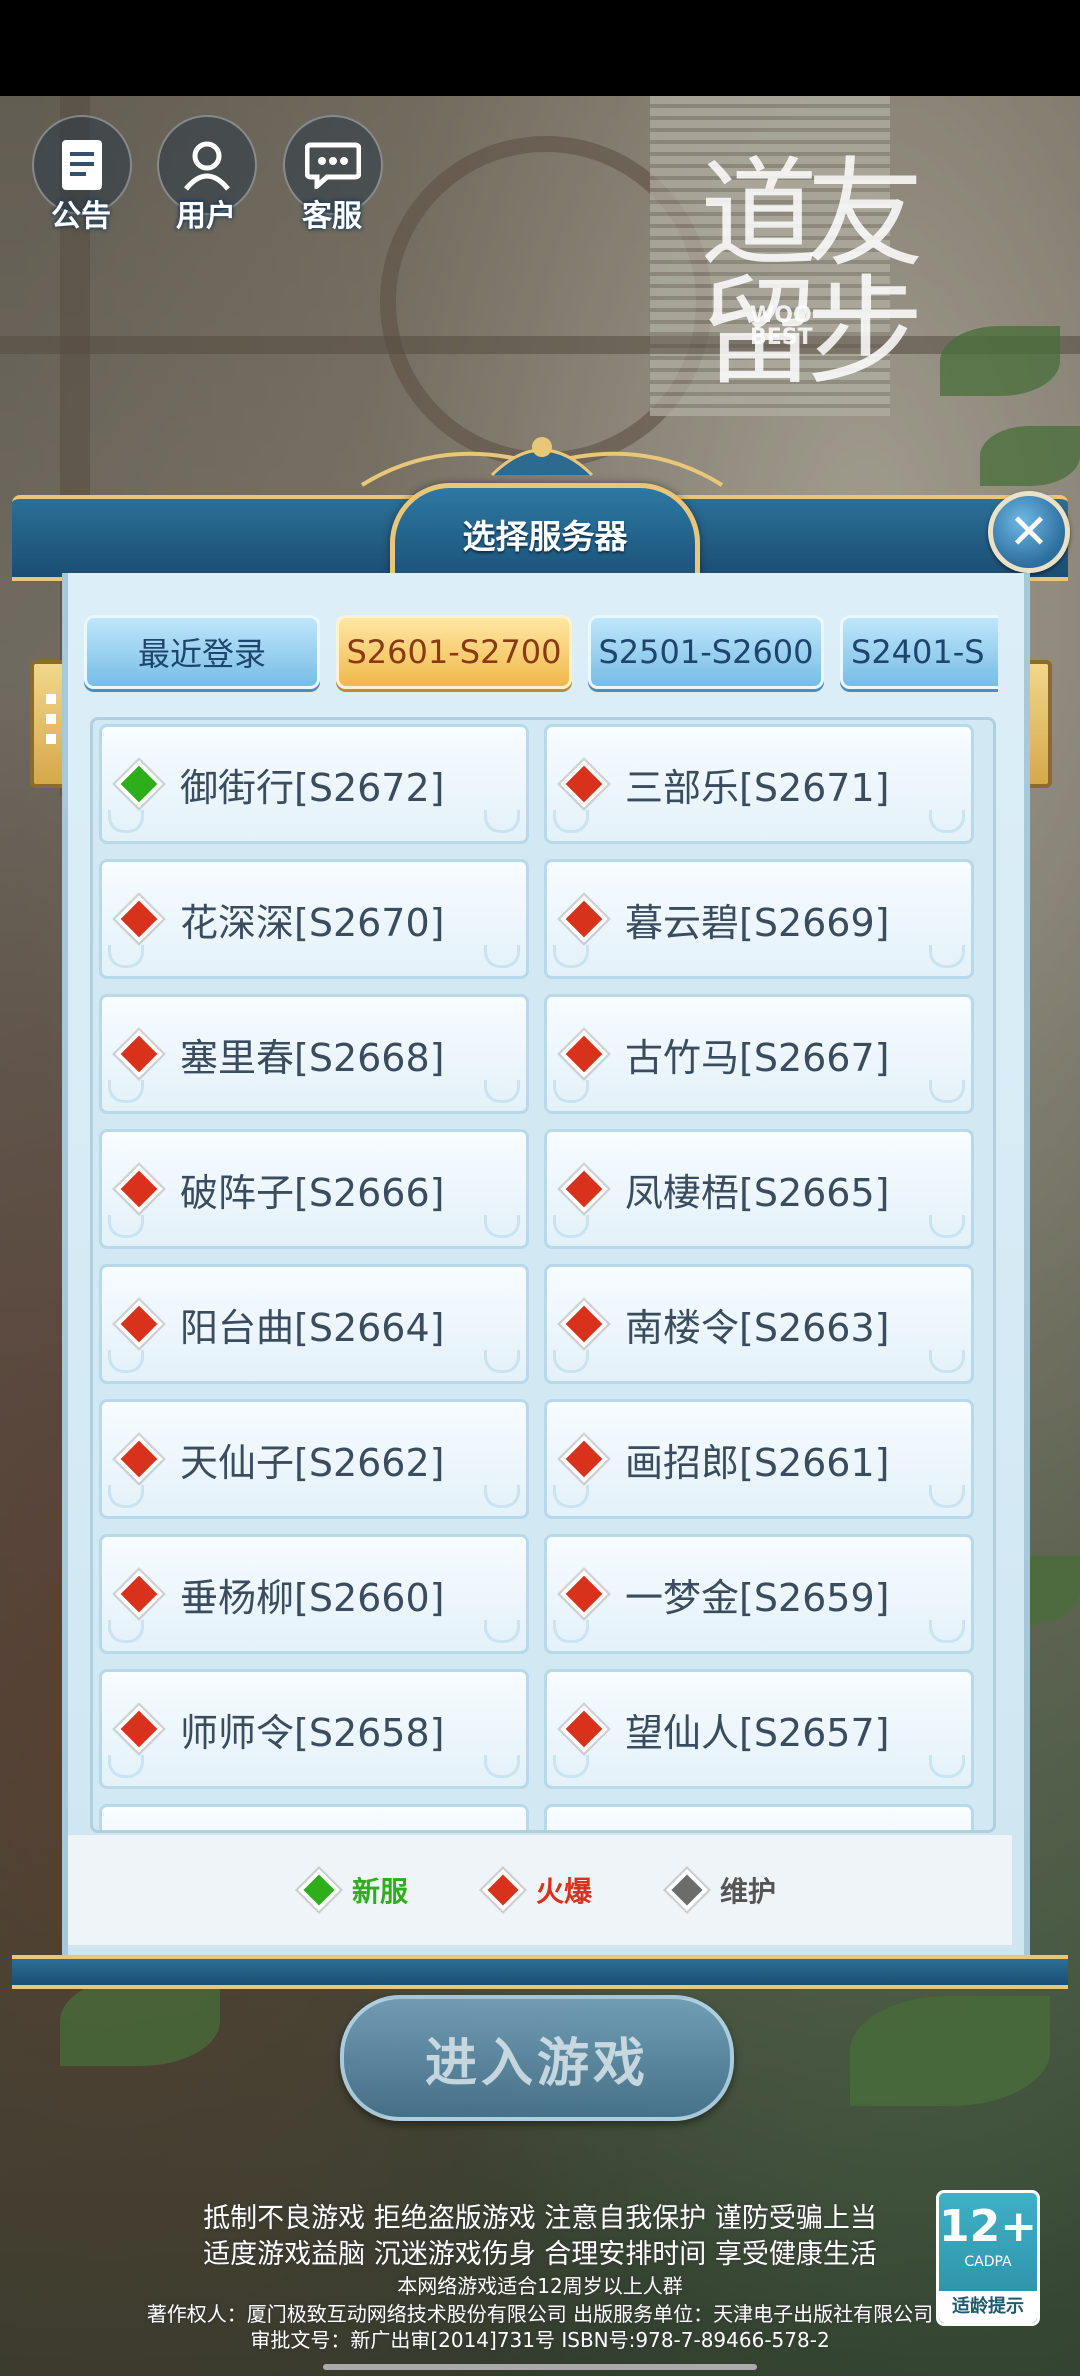 The image size is (1080, 2376). I want to click on server-name: 一梦金[S2659], so click(757, 1597).